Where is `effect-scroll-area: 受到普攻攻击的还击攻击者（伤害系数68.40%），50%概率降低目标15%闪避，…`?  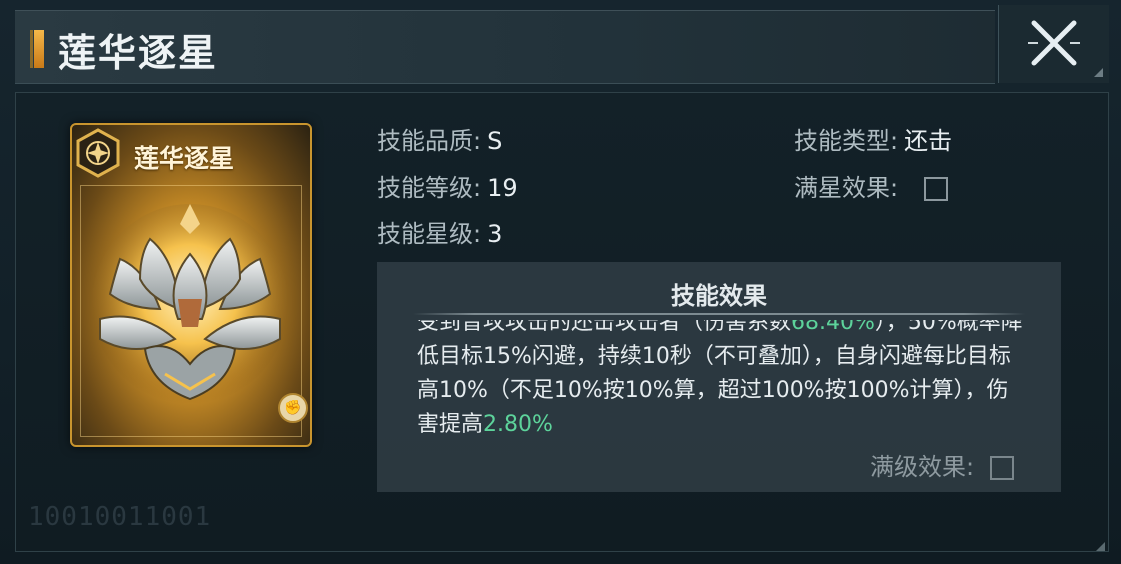 effect-scroll-area: 受到普攻攻击的还击攻击者（伤害系数68.40%），50%概率降低目标15%闪避，… is located at coordinates (727, 379).